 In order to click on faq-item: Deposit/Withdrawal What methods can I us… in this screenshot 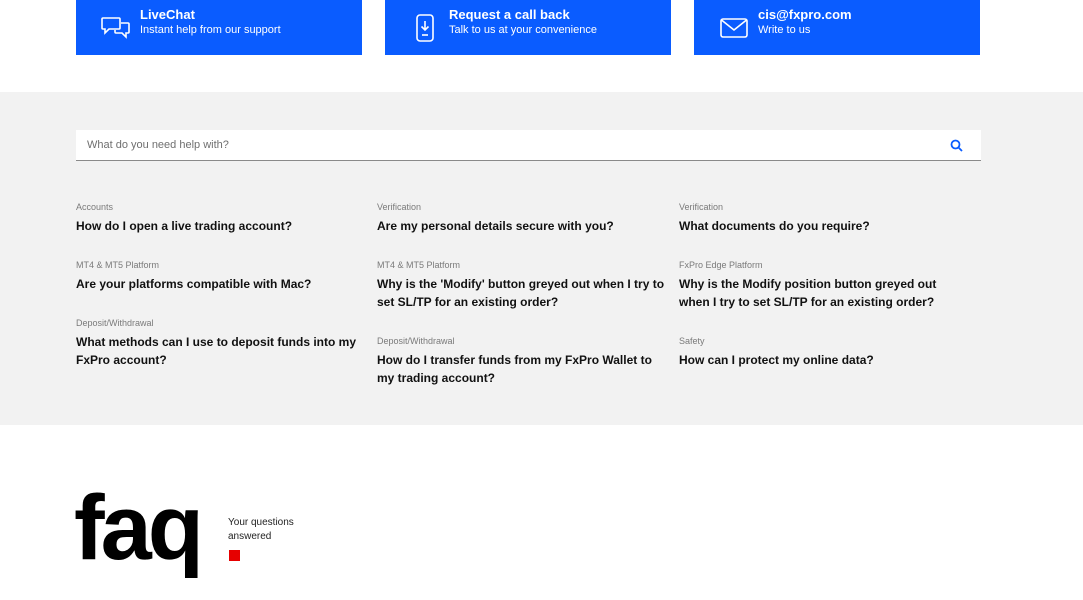, I will do `click(221, 343)`.